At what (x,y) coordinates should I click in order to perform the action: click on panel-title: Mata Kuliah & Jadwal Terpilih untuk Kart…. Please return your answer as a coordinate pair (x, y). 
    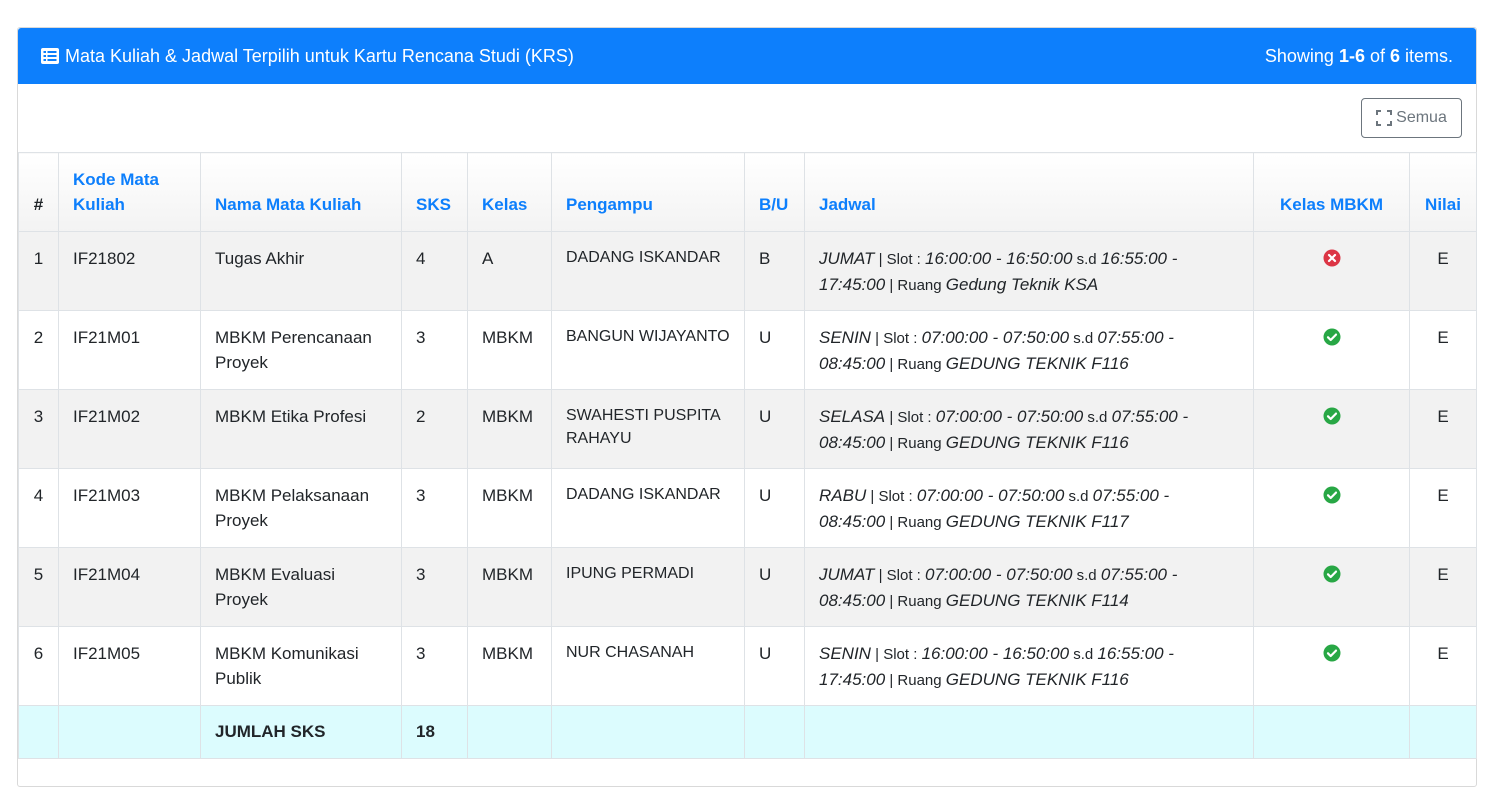
    Looking at the image, I should click on (319, 55).